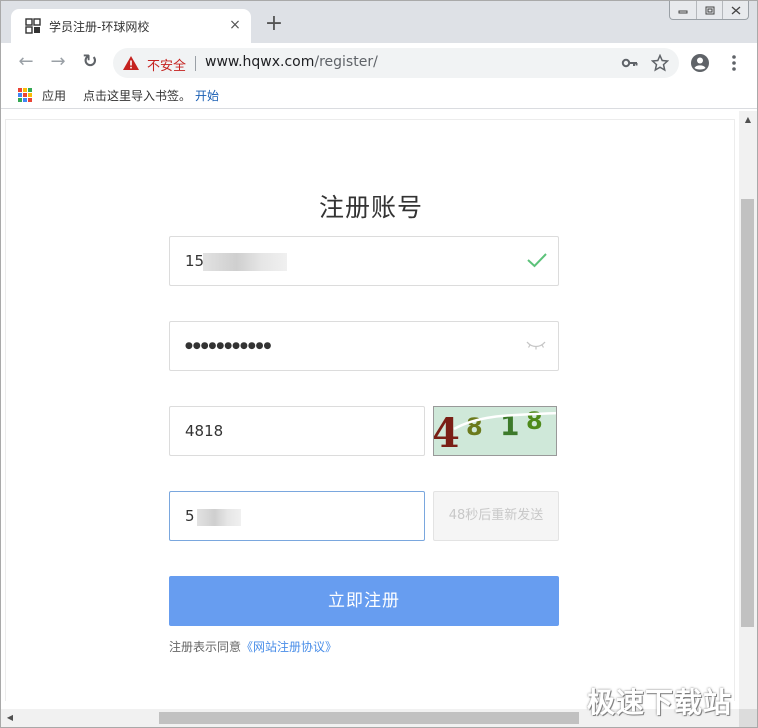 Image resolution: width=758 pixels, height=728 pixels. What do you see at coordinates (369, 718) in the screenshot?
I see `horizontal-scroll-thumb` at bounding box center [369, 718].